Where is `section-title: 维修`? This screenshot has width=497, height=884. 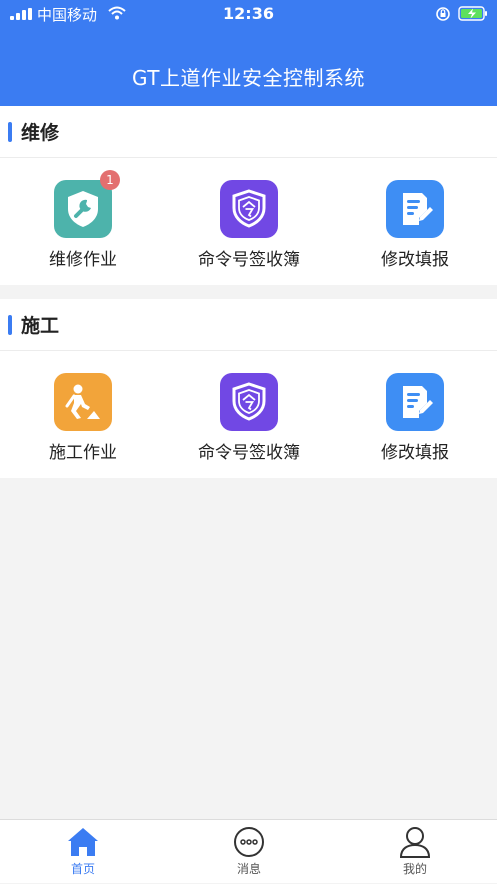 section-title: 维修 is located at coordinates (40, 133).